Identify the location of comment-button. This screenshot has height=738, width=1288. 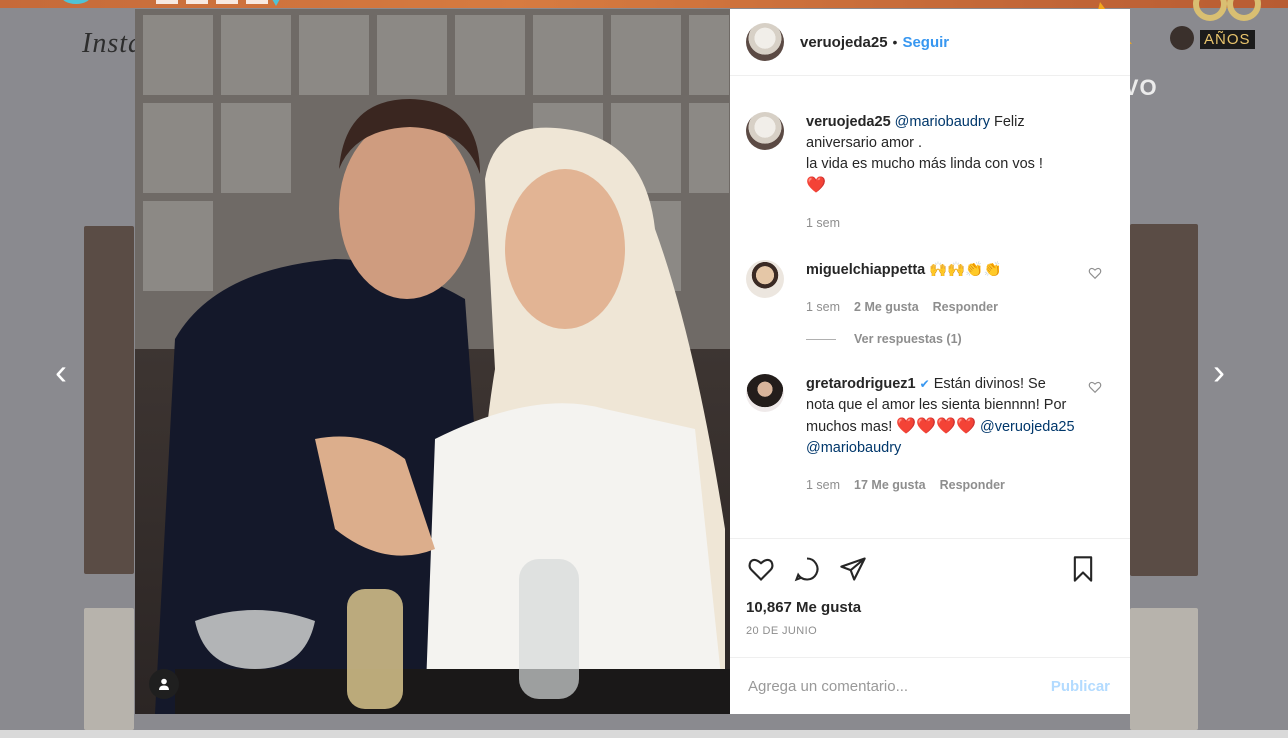
(807, 569).